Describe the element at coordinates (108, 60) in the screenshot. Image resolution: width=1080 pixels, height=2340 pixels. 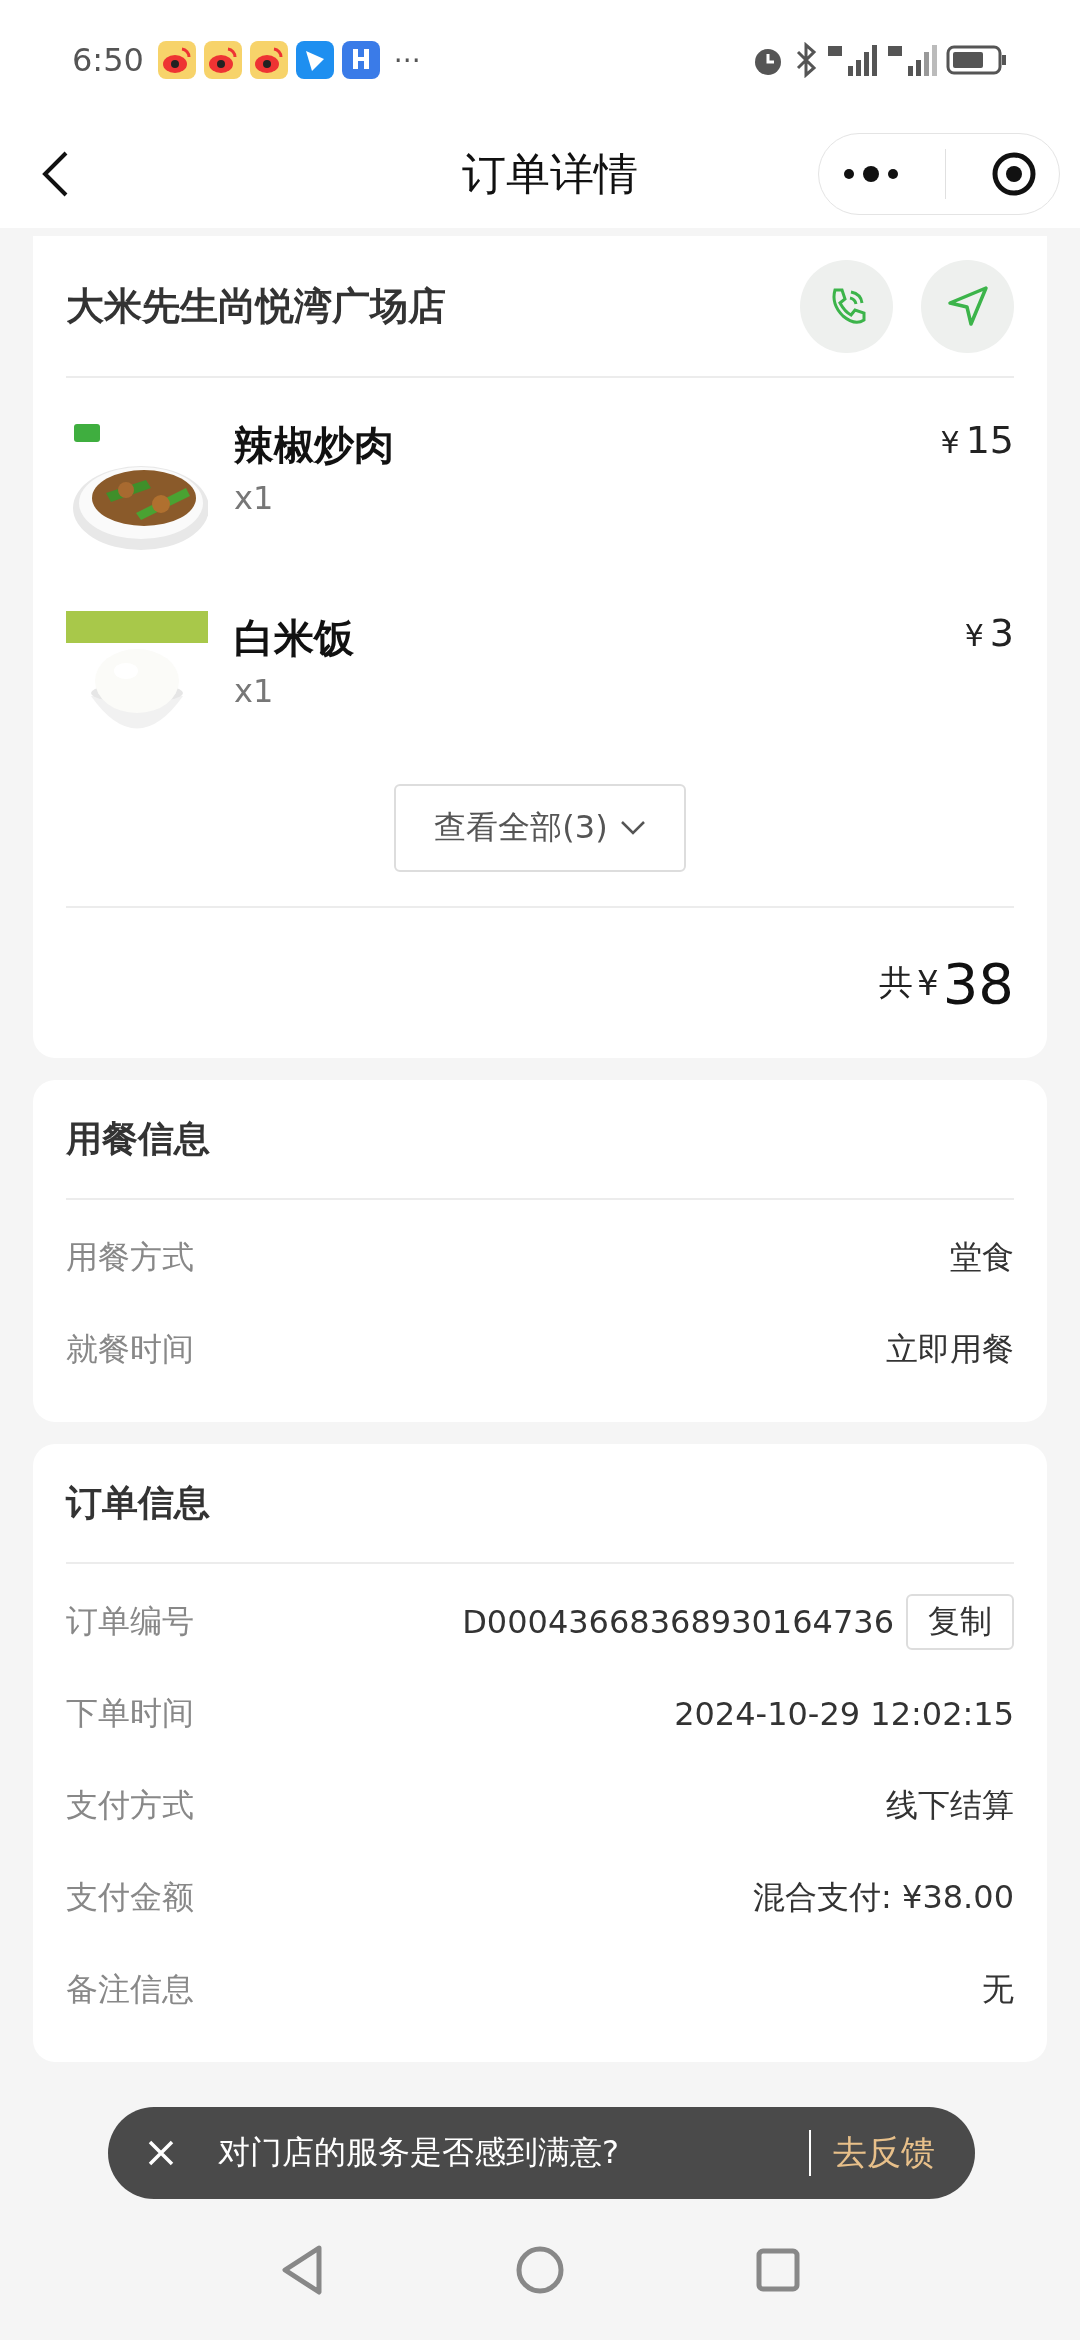
I see `status-time: 6:50` at that location.